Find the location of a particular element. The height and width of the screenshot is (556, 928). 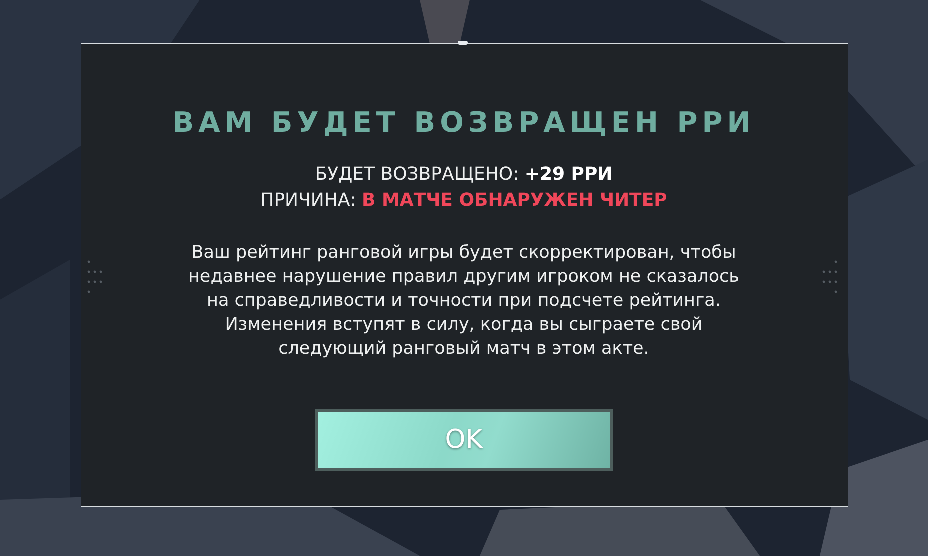

handle-icon is located at coordinates (463, 43).